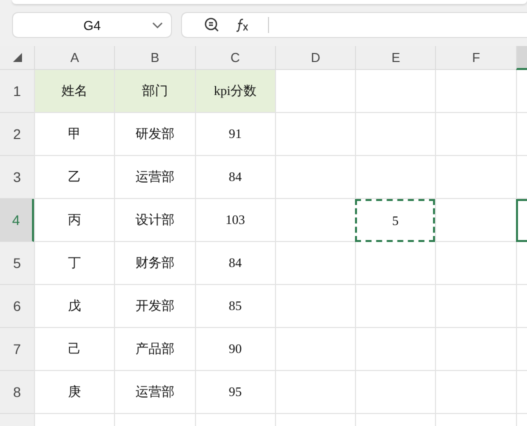 Image resolution: width=527 pixels, height=426 pixels. I want to click on table-cell: 戊, so click(74, 306).